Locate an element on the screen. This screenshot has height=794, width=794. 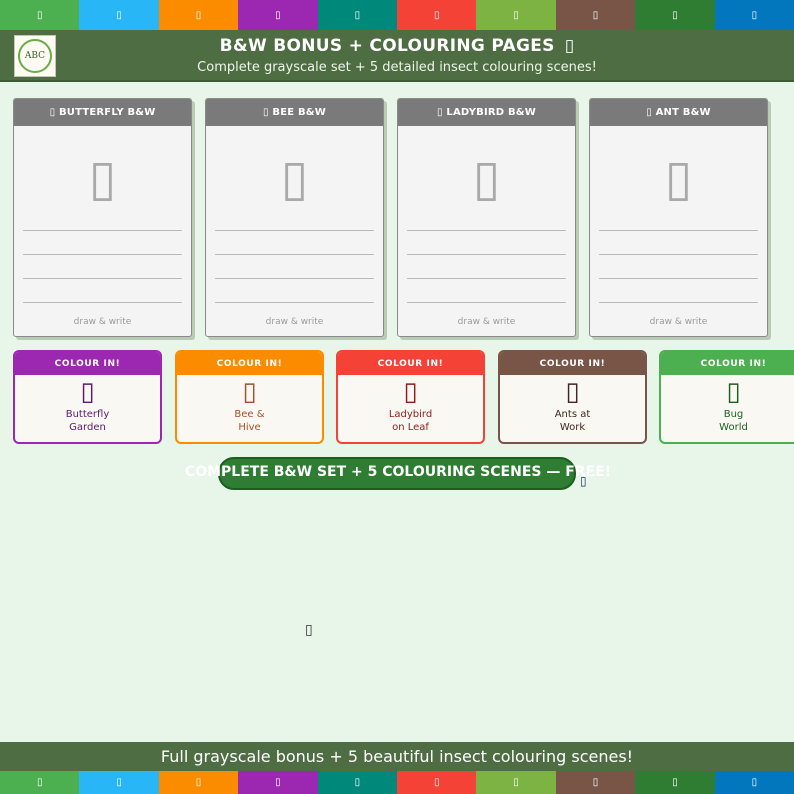
scene-label-line1: Ants at is located at coordinates (572, 414).